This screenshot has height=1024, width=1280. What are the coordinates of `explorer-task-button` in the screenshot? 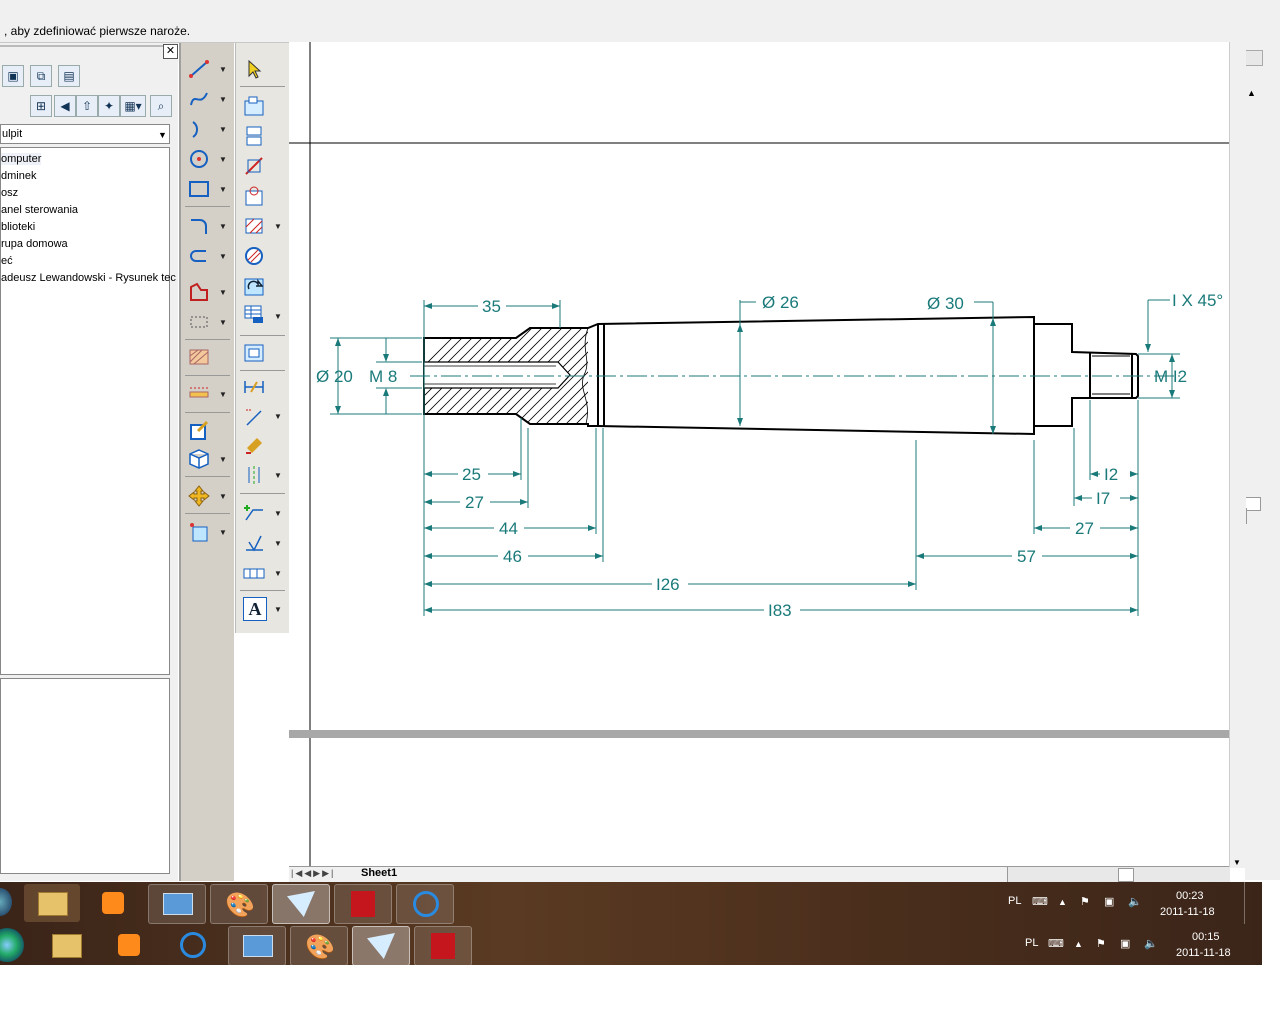 It's located at (66, 945).